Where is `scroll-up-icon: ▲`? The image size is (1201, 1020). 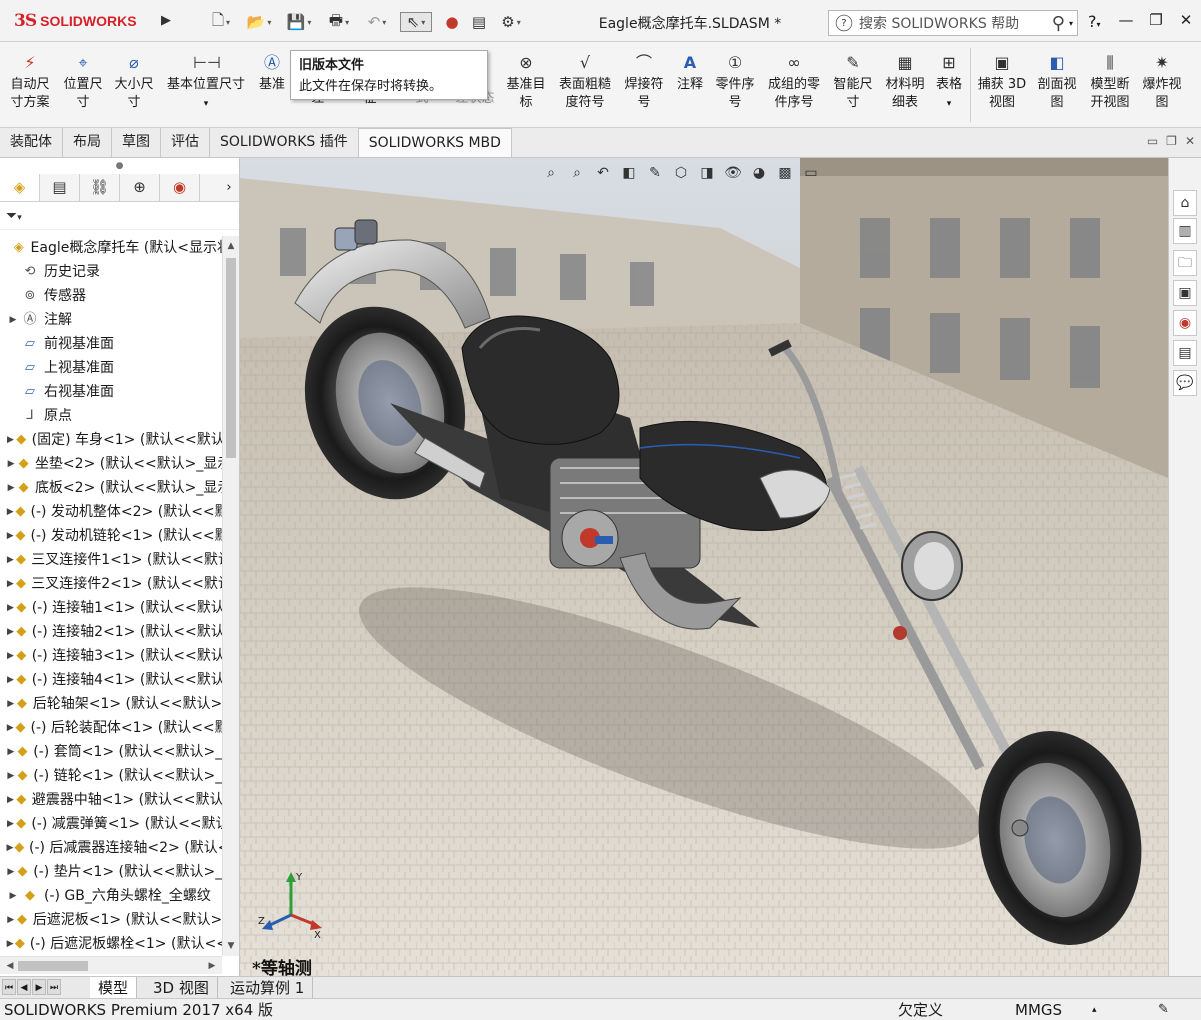 scroll-up-icon: ▲ is located at coordinates (231, 246).